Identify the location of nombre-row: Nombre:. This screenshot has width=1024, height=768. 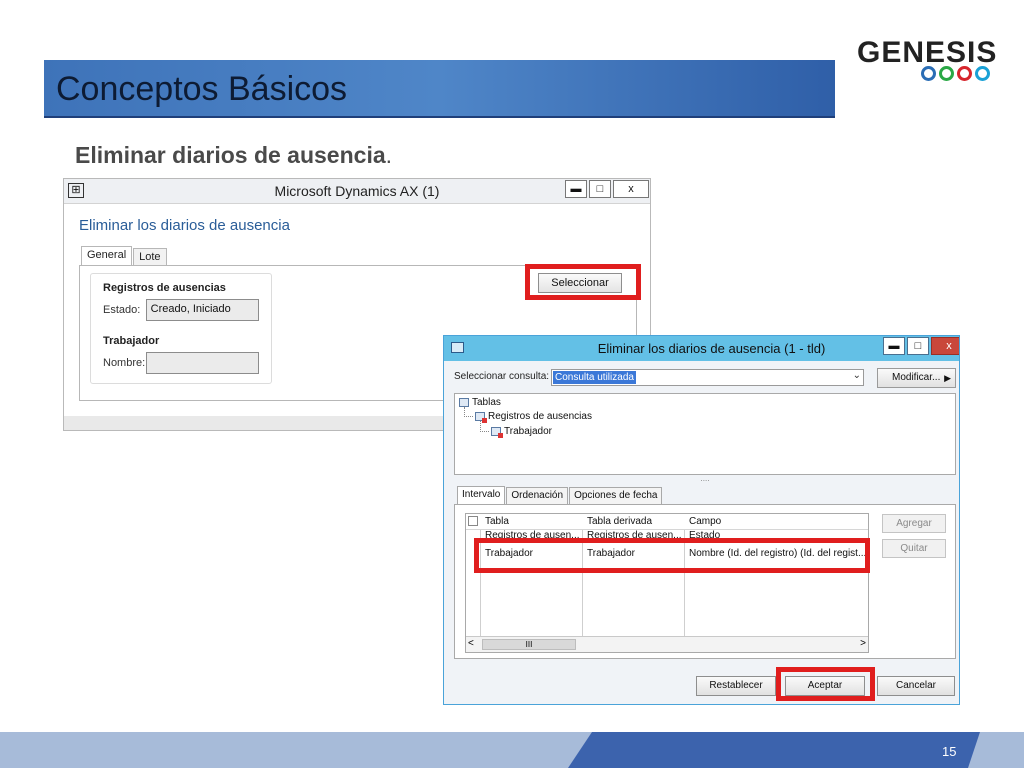
(181, 363).